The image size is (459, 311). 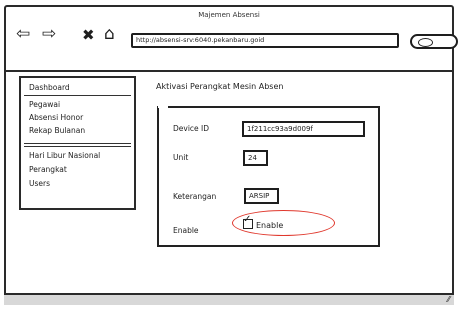 I want to click on keterangan-input: ARSIP, so click(x=261, y=196).